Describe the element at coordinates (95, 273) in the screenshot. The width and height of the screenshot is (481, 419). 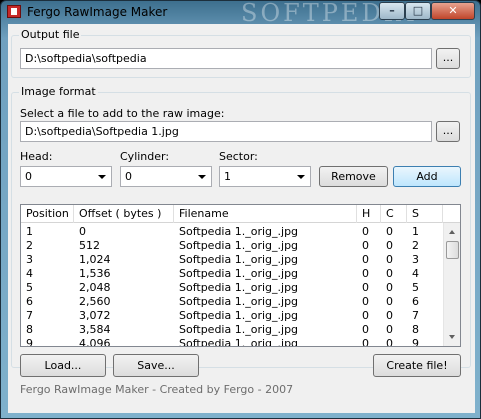
I see `table-cell: 1,536` at that location.